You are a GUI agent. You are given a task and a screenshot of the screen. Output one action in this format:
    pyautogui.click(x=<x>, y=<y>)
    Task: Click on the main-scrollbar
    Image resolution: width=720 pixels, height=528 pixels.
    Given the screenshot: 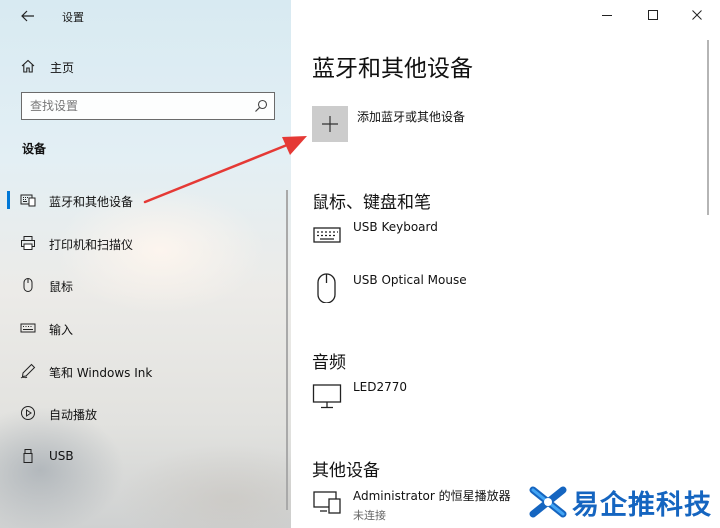 What is the action you would take?
    pyautogui.click(x=708, y=127)
    